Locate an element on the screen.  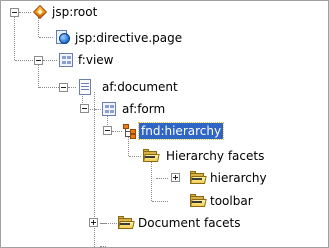
tree-node-directive-page: jsp:directive.page is located at coordinates (128, 38).